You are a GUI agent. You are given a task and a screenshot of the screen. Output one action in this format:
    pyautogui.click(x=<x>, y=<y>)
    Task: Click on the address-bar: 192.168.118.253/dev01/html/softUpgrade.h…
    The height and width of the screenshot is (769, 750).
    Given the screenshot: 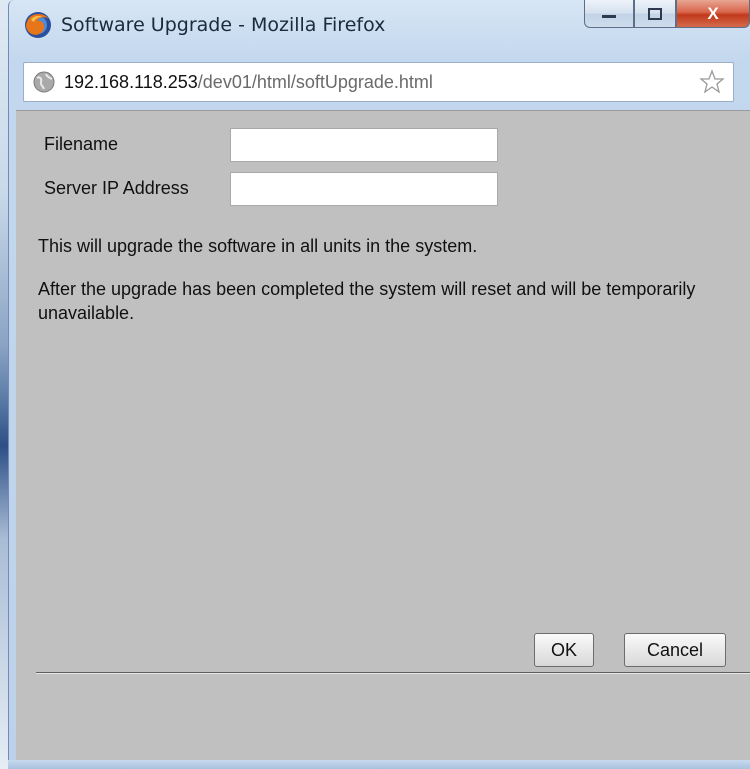 What is the action you would take?
    pyautogui.click(x=378, y=82)
    